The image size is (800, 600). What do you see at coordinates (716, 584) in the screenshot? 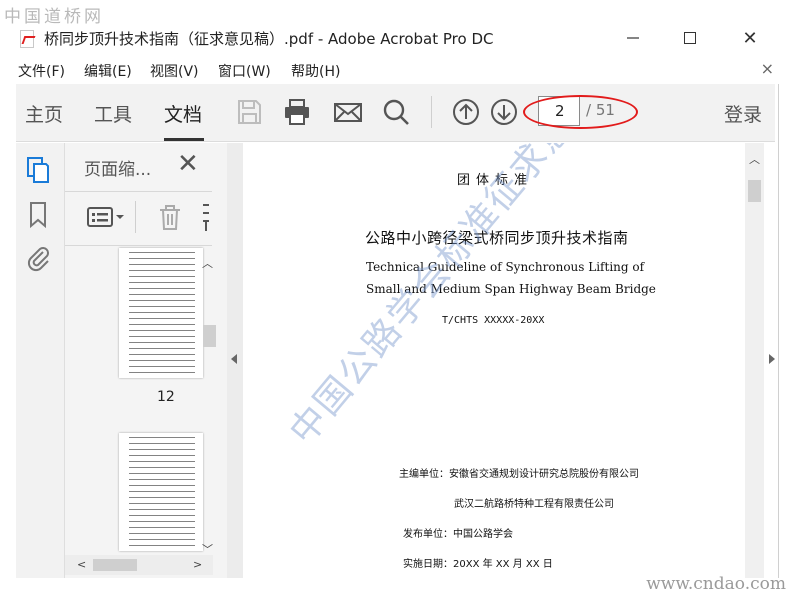
I see `site-watermark-bottom: www.cndao.com` at bounding box center [716, 584].